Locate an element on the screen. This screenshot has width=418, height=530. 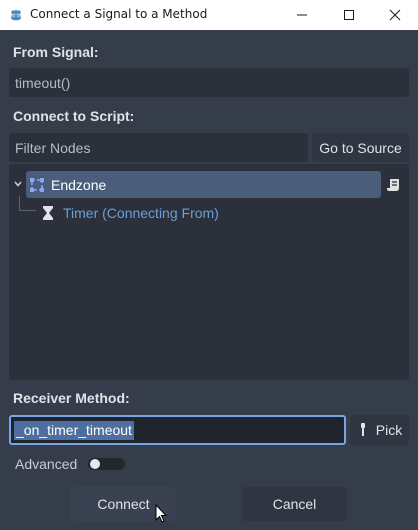
from-signal-value: timeout() is located at coordinates (43, 82).